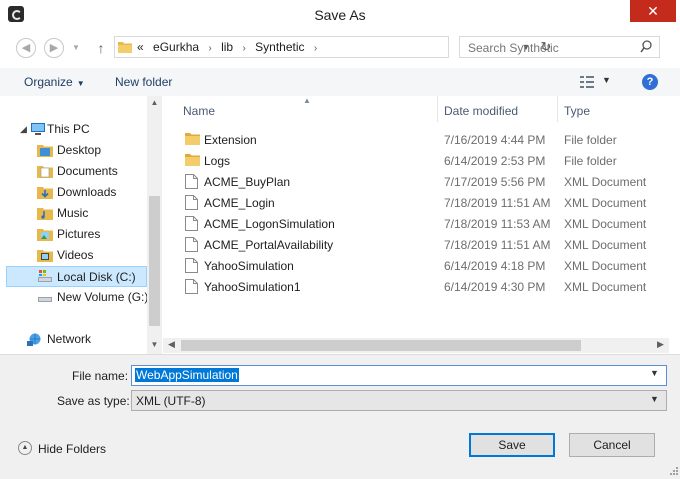  I want to click on back-button: ◀, so click(26, 48).